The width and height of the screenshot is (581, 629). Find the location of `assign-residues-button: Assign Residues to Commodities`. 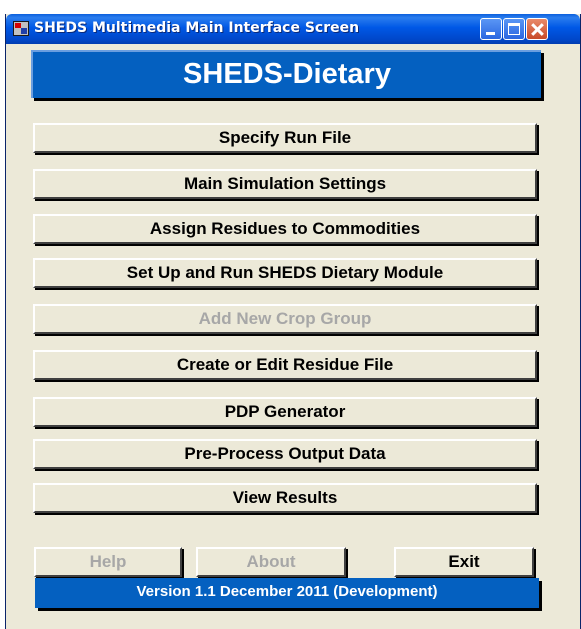

assign-residues-button: Assign Residues to Commodities is located at coordinates (285, 229).